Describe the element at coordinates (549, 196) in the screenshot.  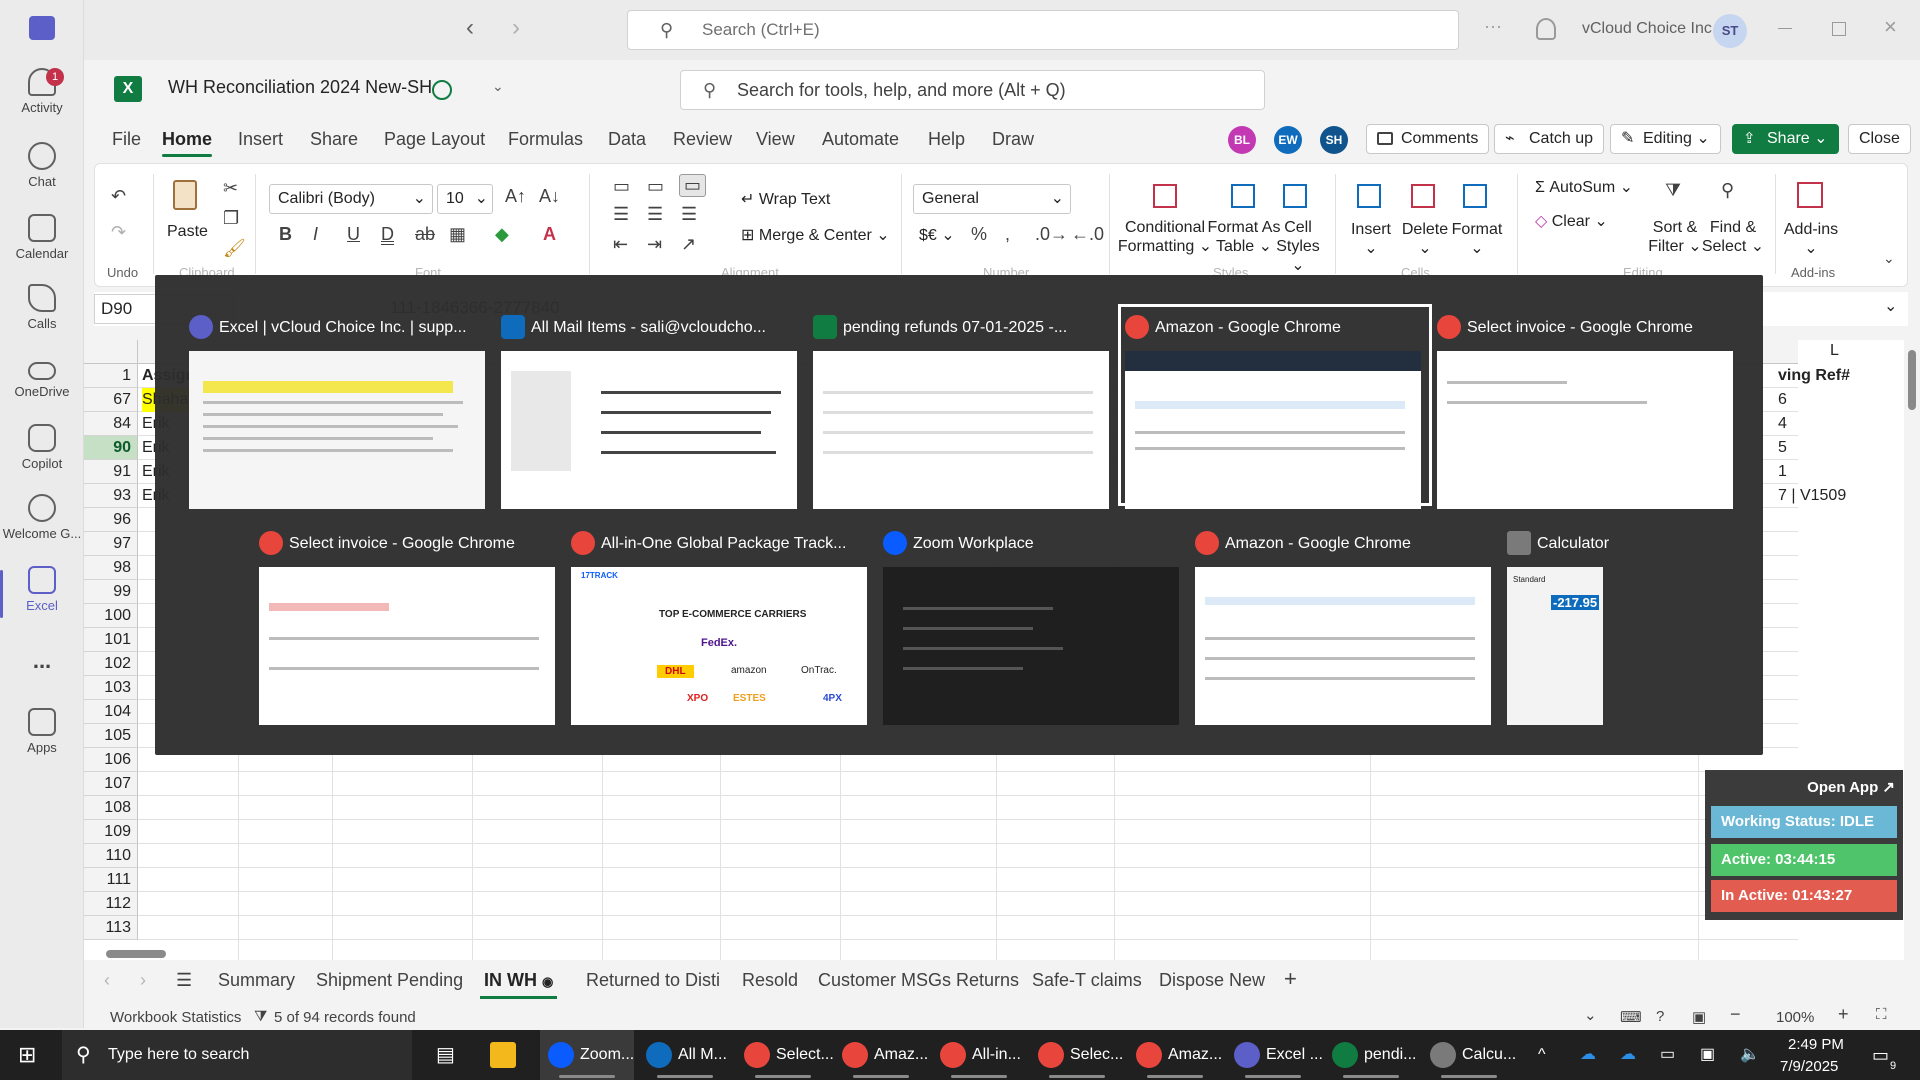
I see `decrease-font-icon: A↓` at that location.